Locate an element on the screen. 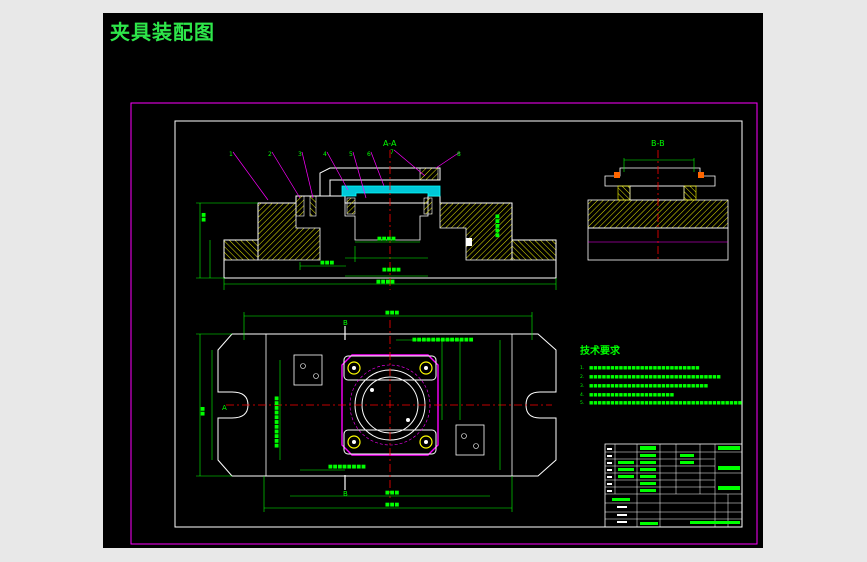  note-5: 5. is located at coordinates (582, 403).